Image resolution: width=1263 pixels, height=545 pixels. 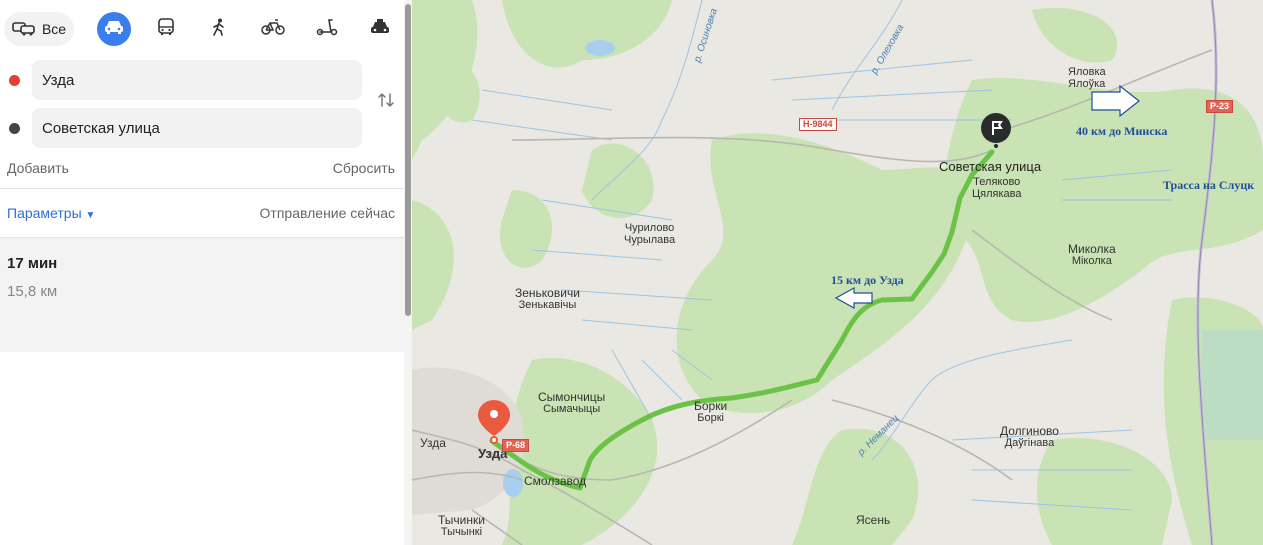 I want to click on mode-car-button, so click(x=114, y=29).